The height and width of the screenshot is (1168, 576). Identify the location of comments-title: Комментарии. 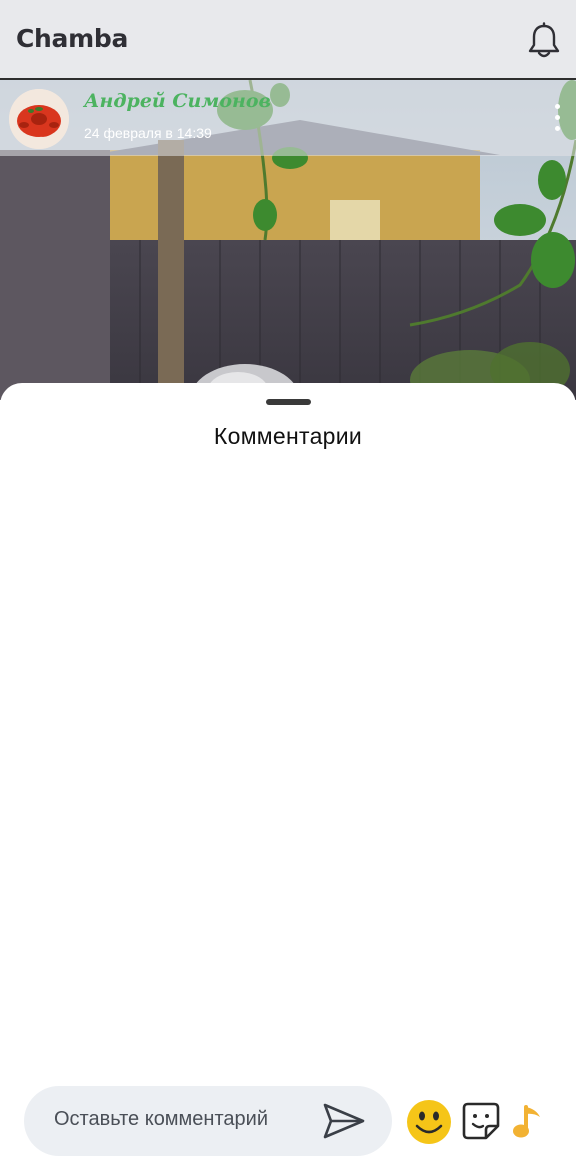
(288, 436).